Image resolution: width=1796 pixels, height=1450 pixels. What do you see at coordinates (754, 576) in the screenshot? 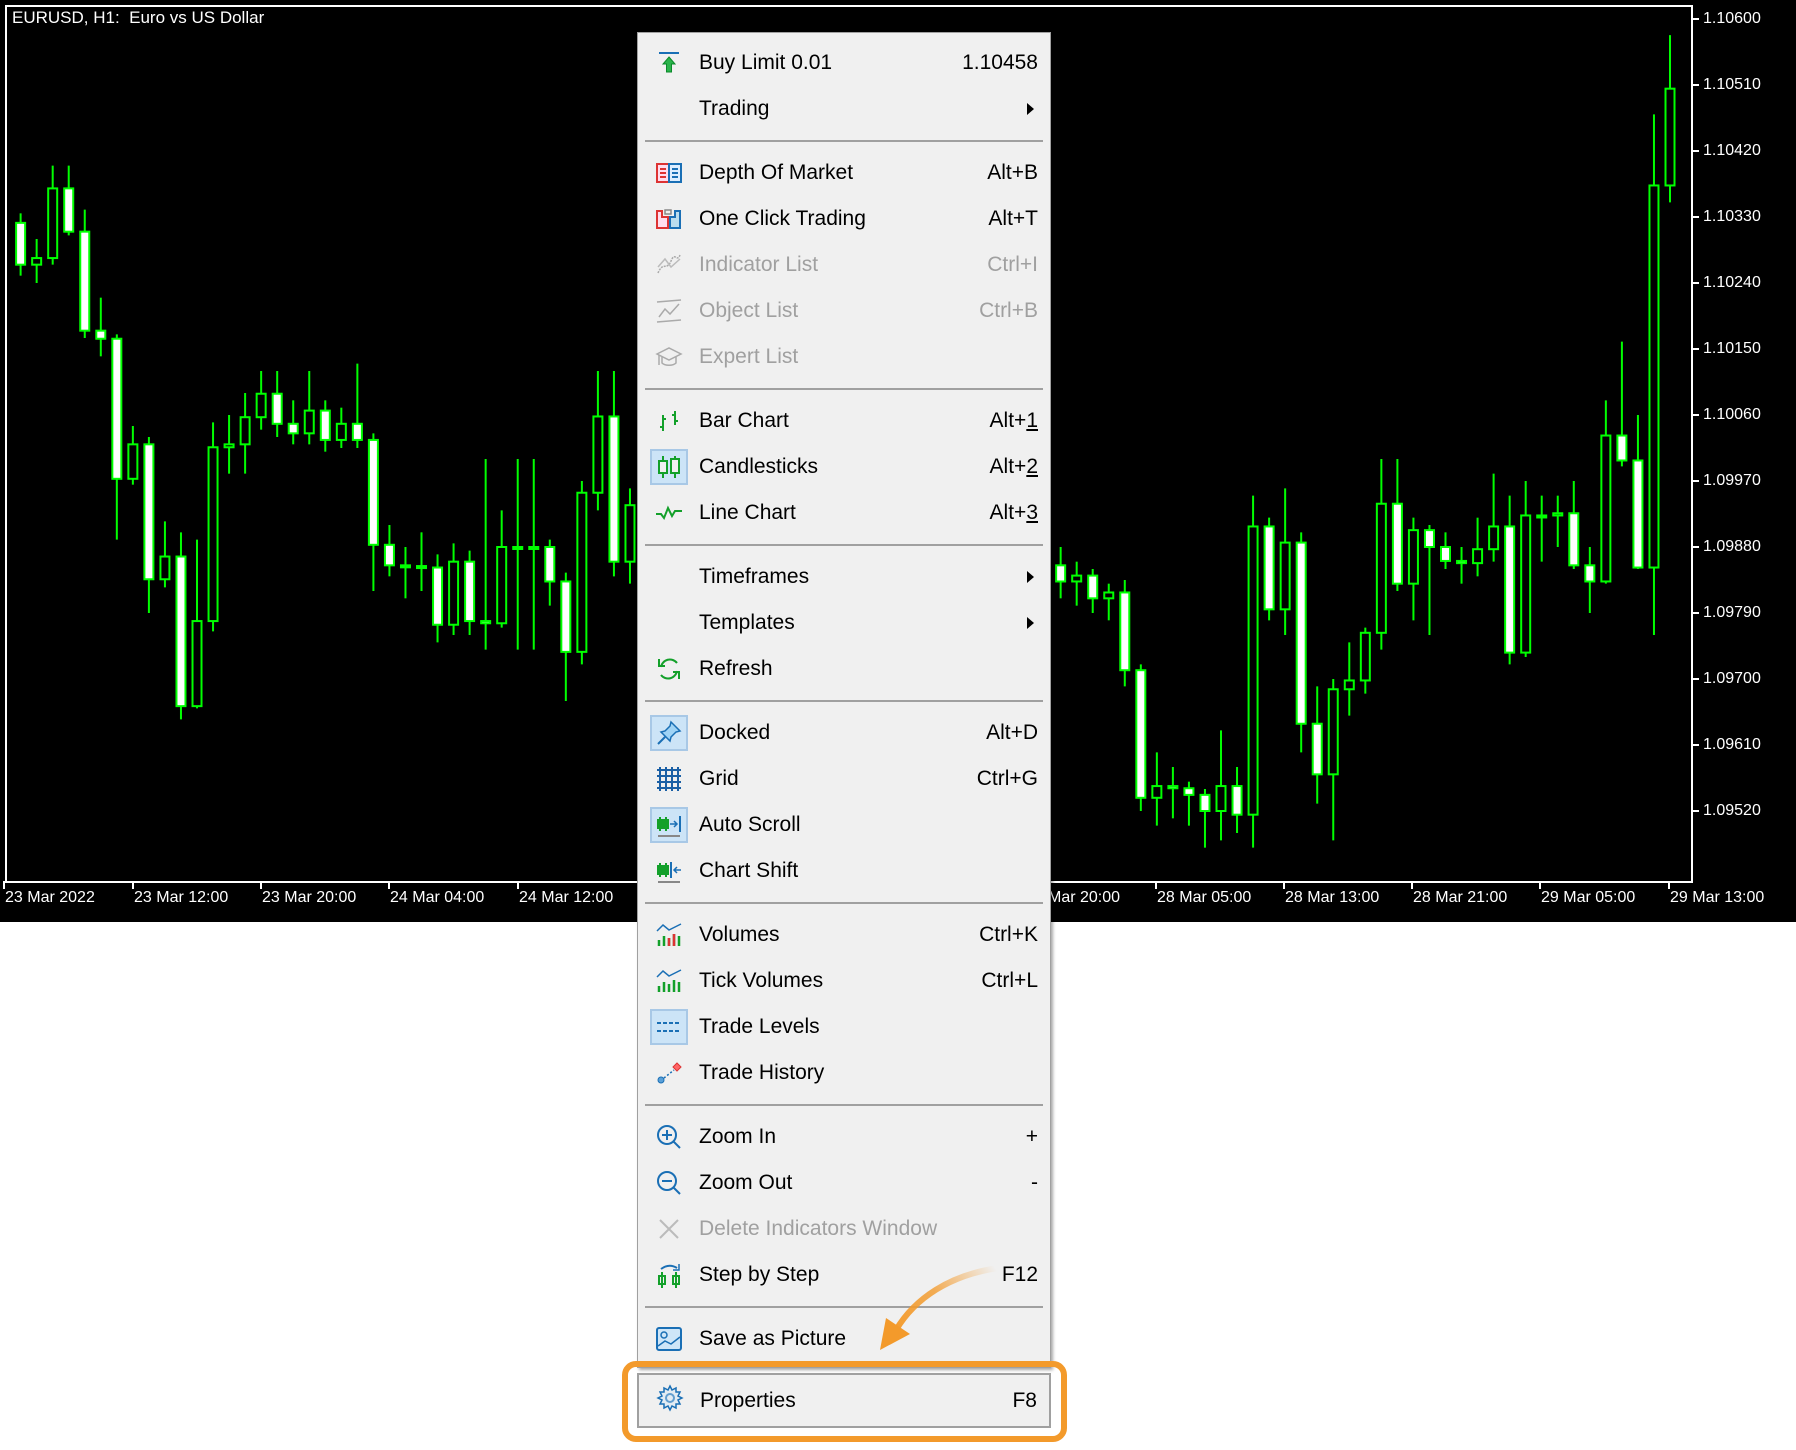
I see `menu-item-label: Timeframes` at bounding box center [754, 576].